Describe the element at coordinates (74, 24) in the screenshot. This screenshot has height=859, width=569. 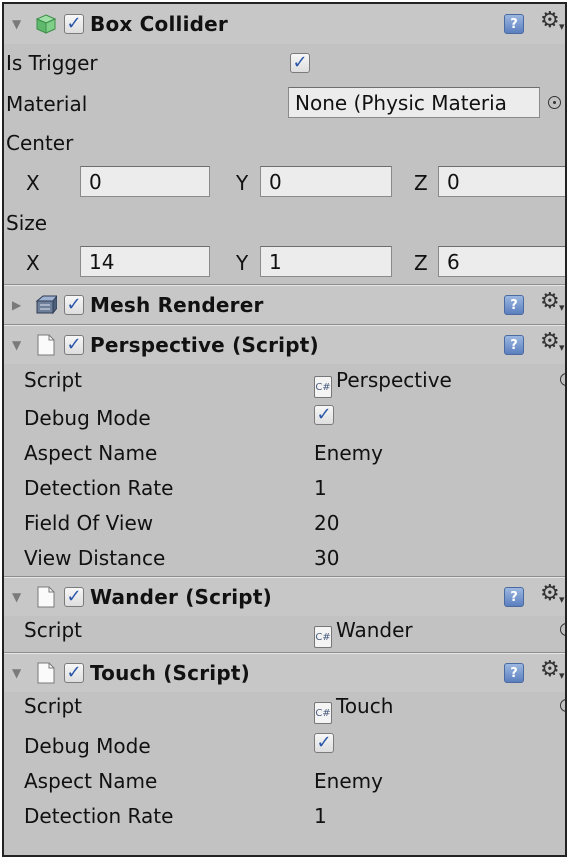
I see `box-collider-enabled-checkbox: ✓` at that location.